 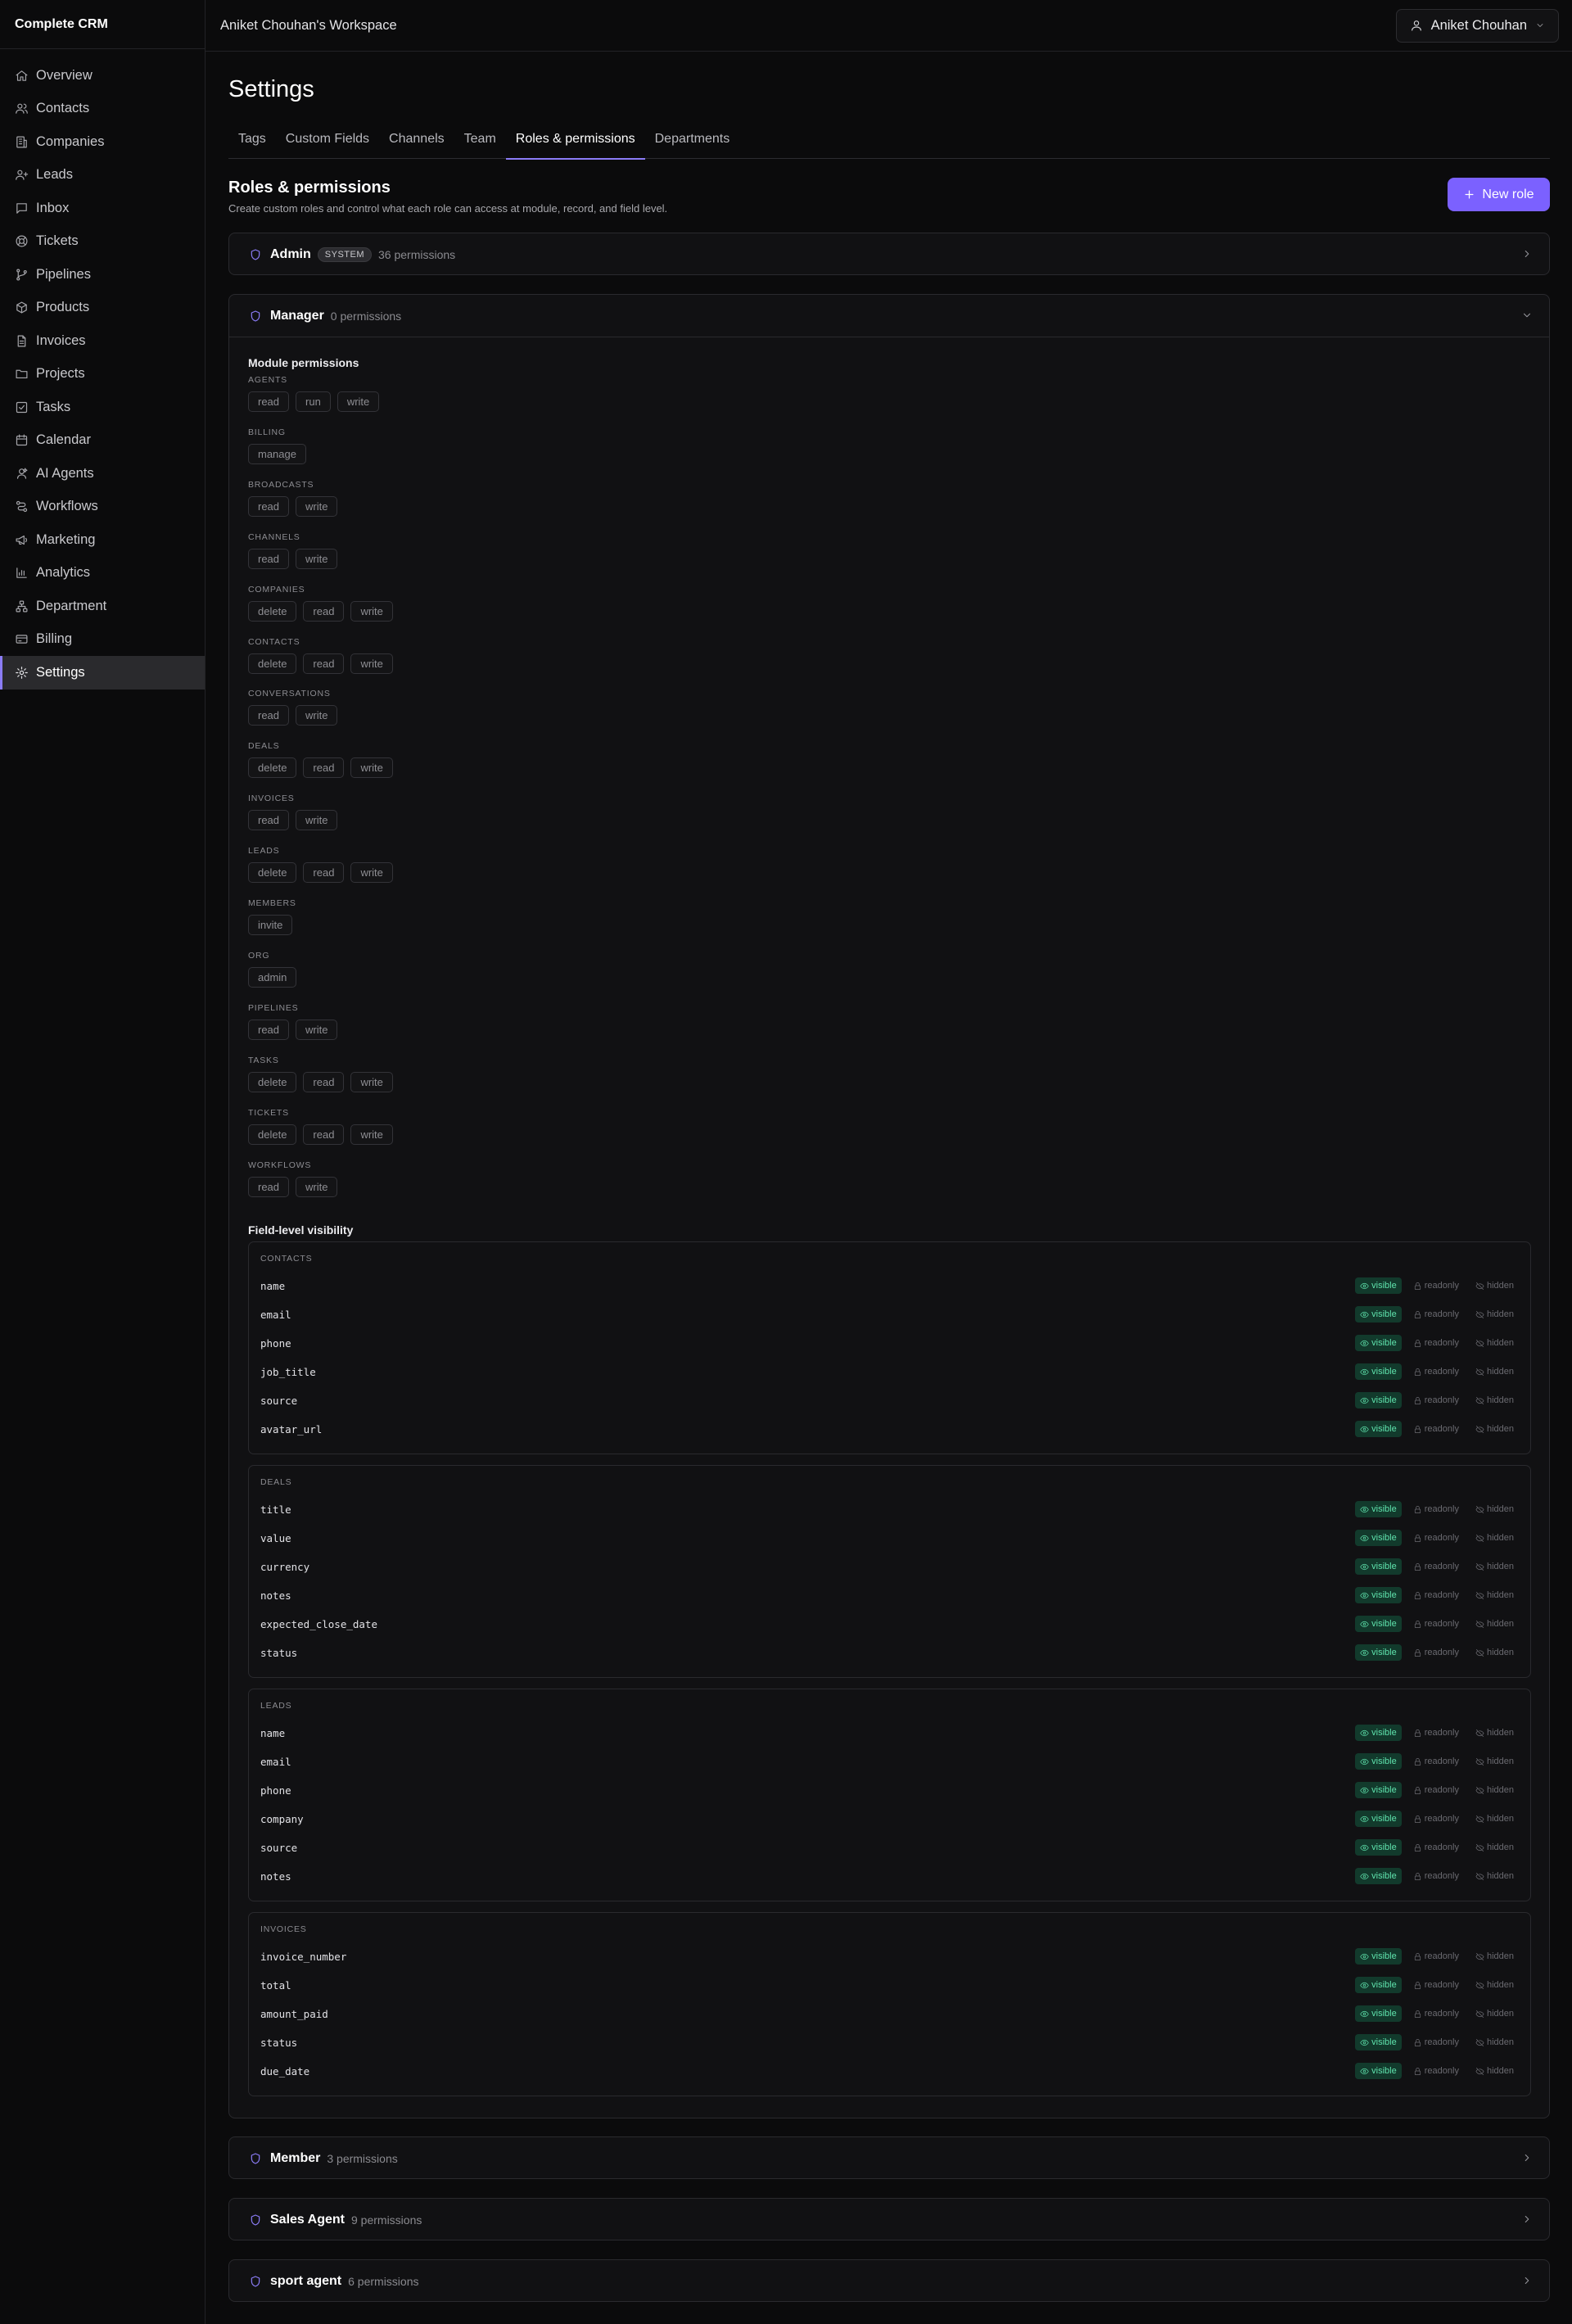 What do you see at coordinates (102, 308) in the screenshot?
I see `sidebar-item-products: Products` at bounding box center [102, 308].